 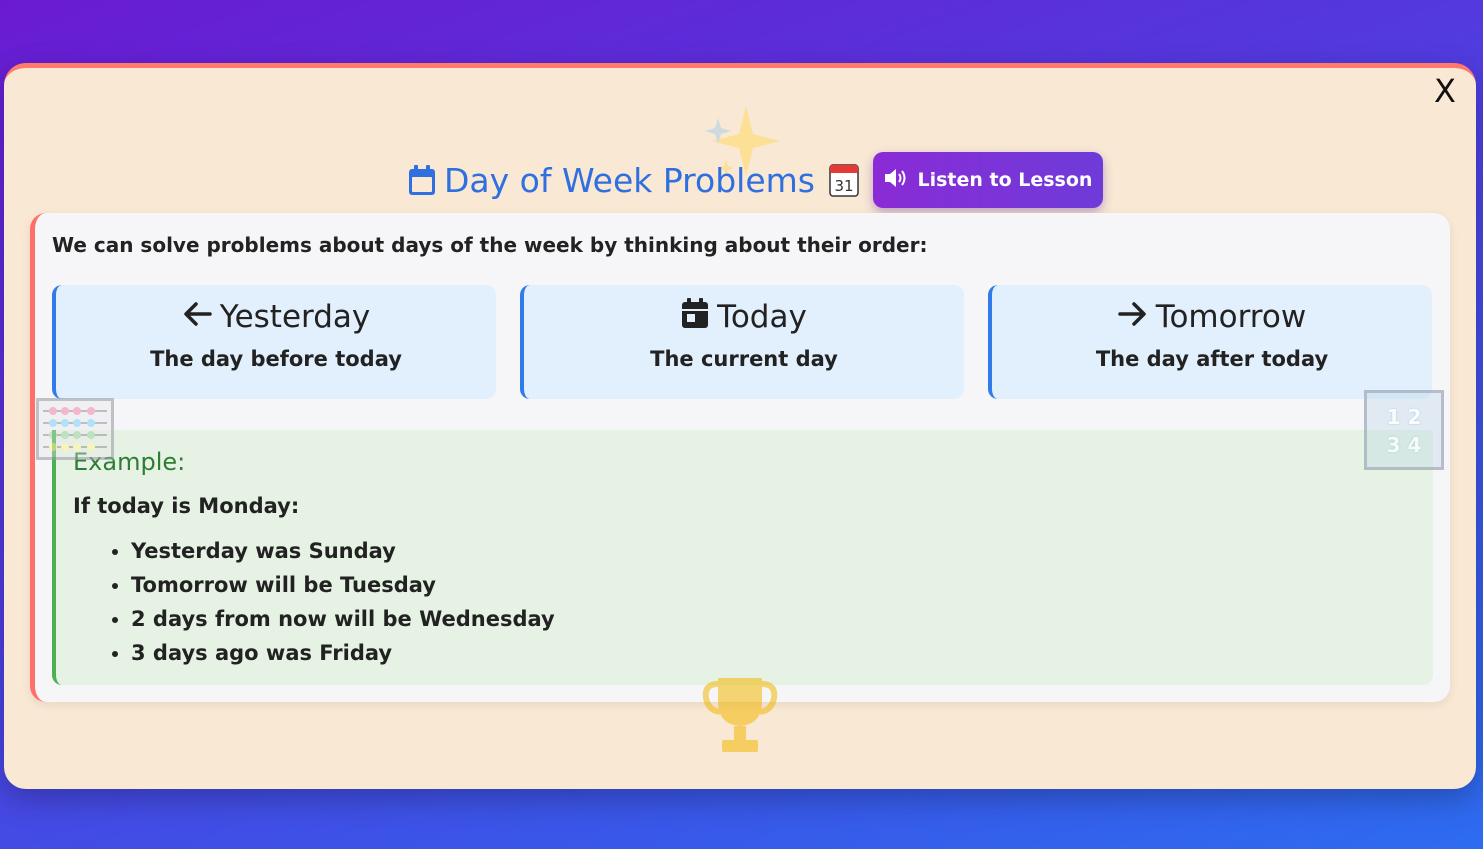 What do you see at coordinates (1212, 359) in the screenshot?
I see `day-description: The day after today` at bounding box center [1212, 359].